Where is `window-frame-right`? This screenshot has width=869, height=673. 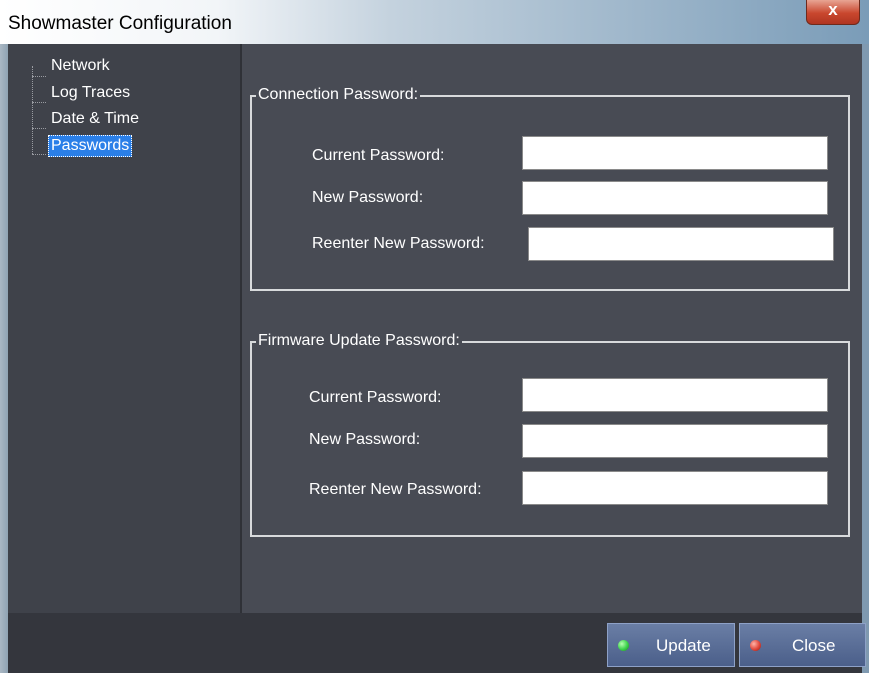
window-frame-right is located at coordinates (865, 358).